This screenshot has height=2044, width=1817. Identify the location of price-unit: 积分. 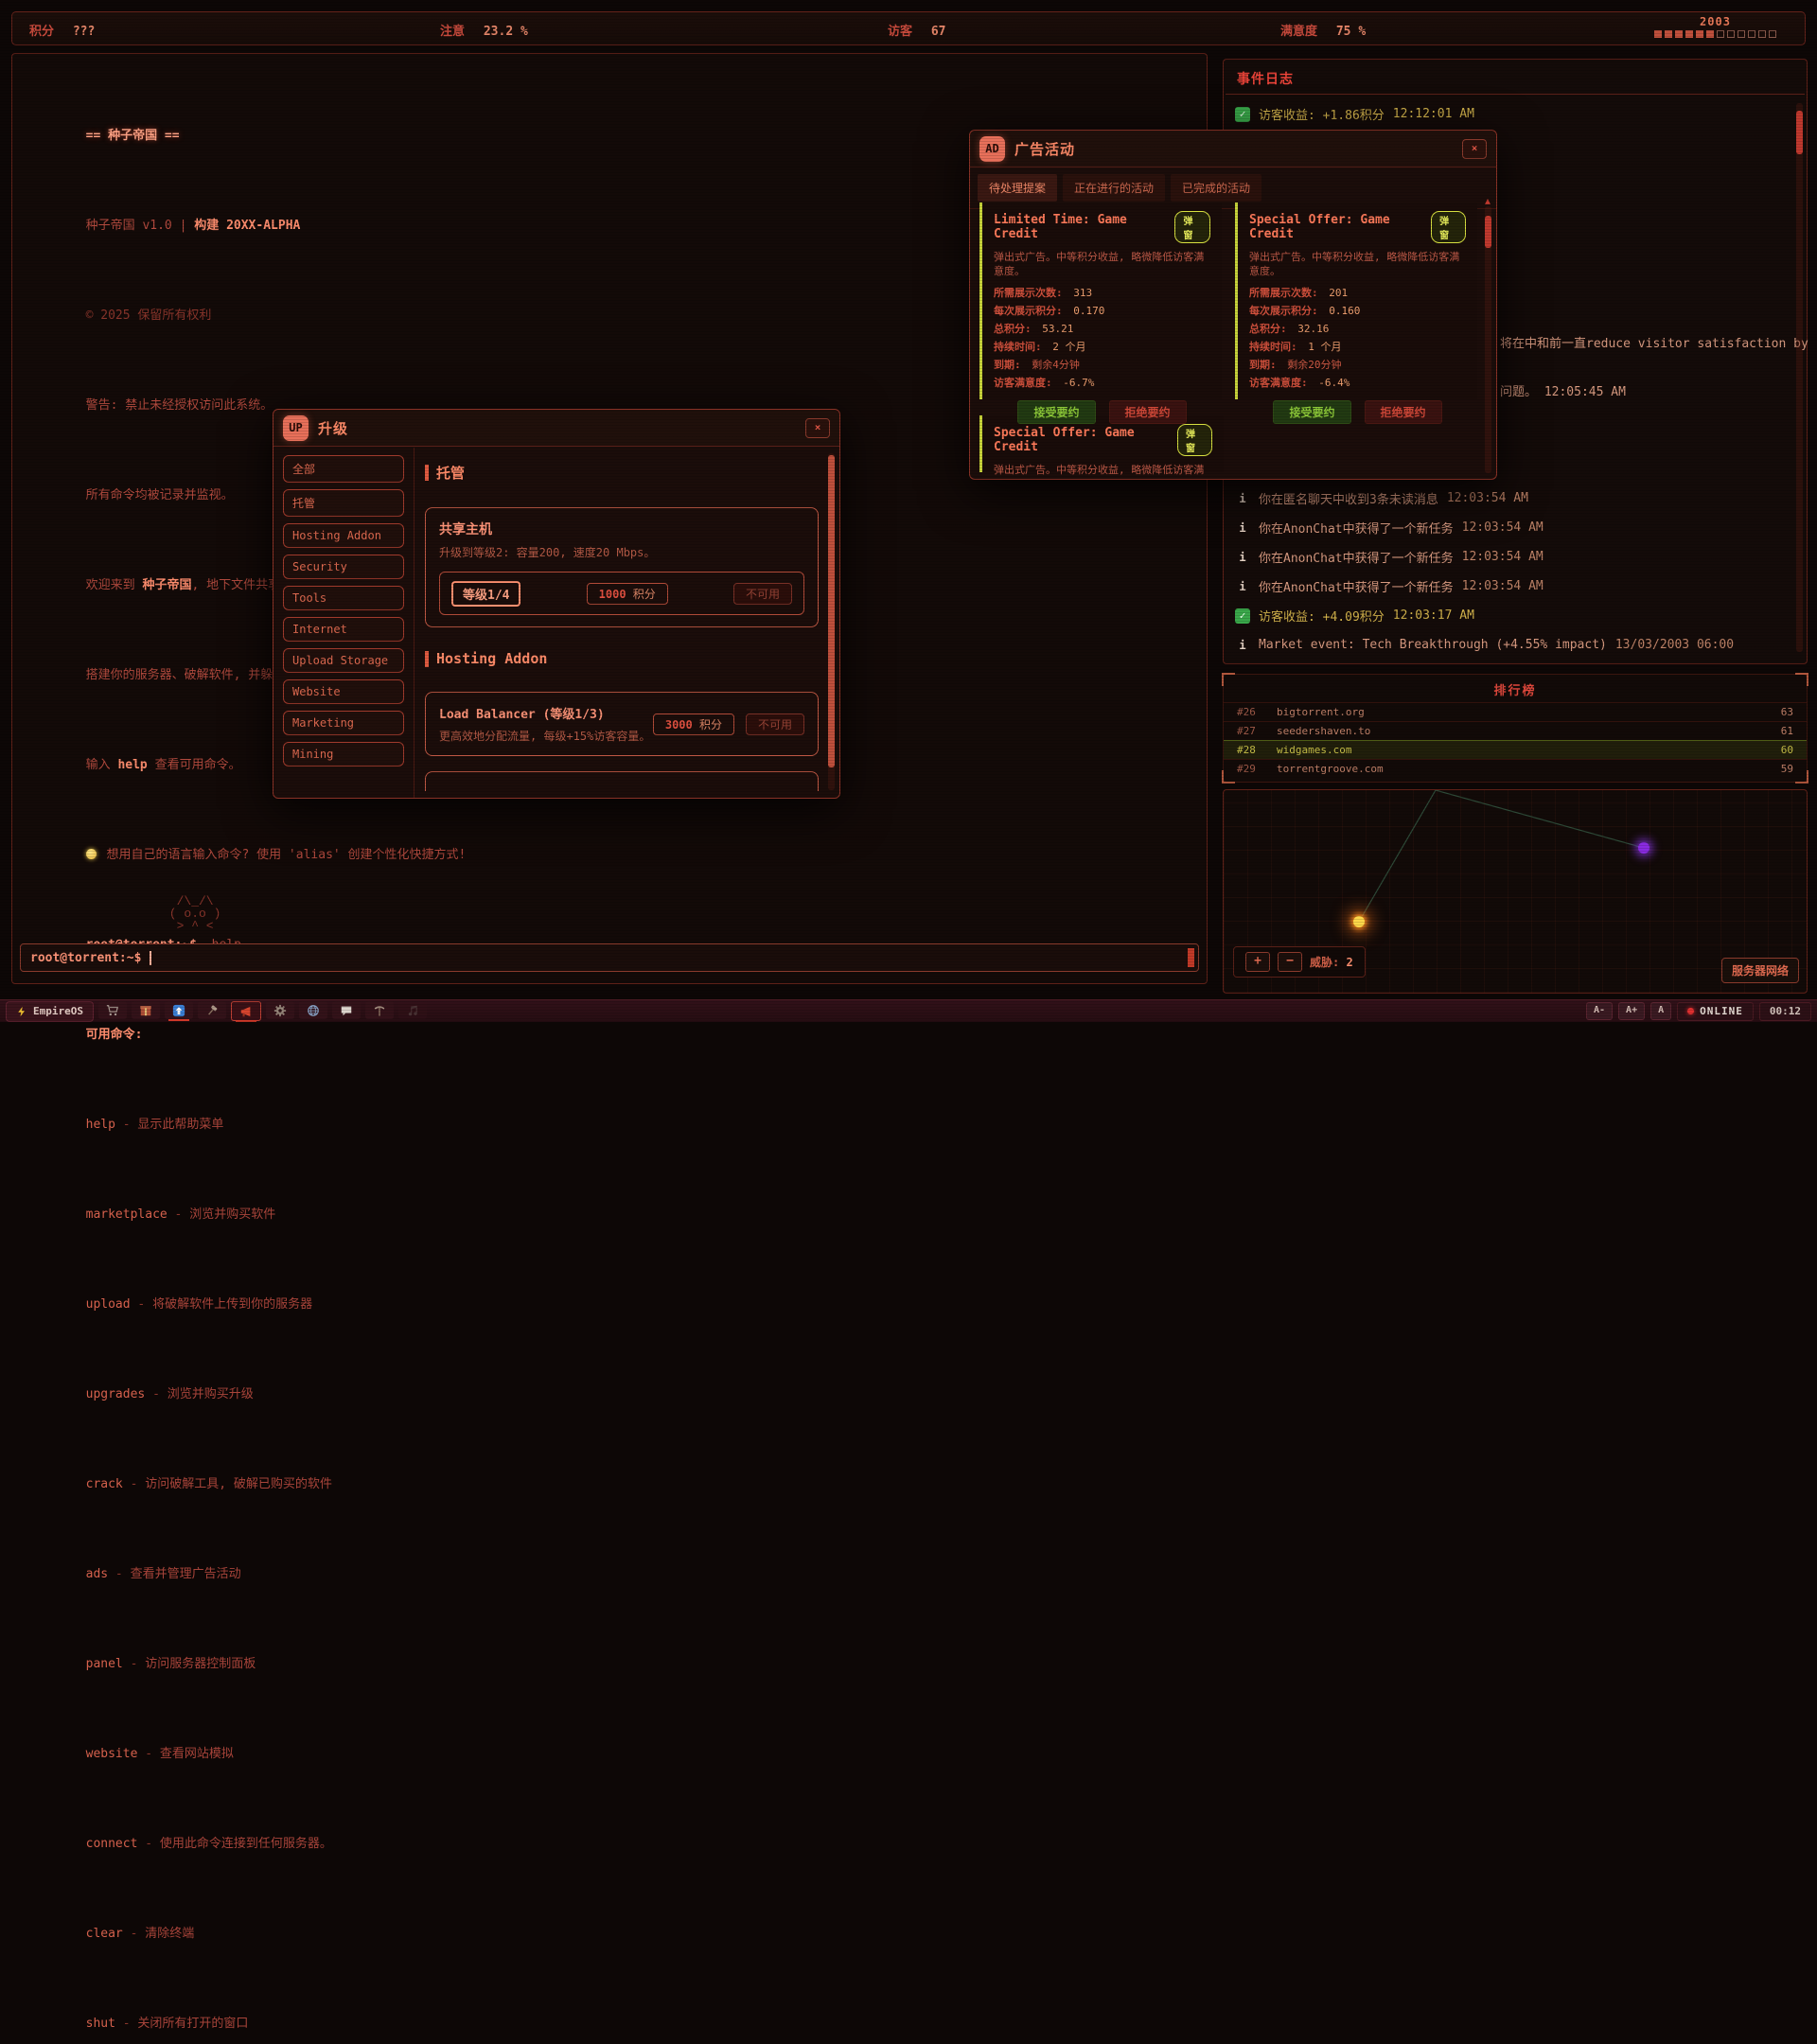
(641, 594).